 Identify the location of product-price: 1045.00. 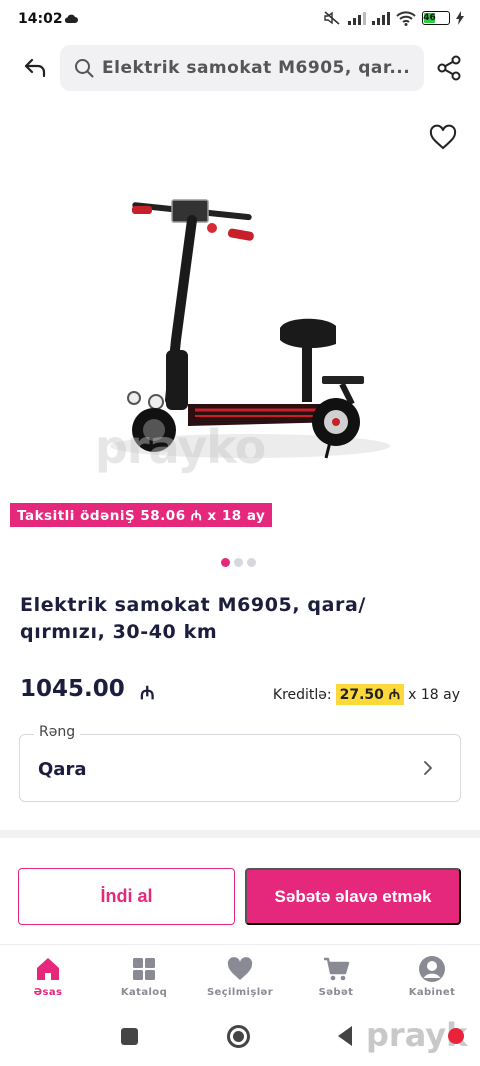
(72, 689).